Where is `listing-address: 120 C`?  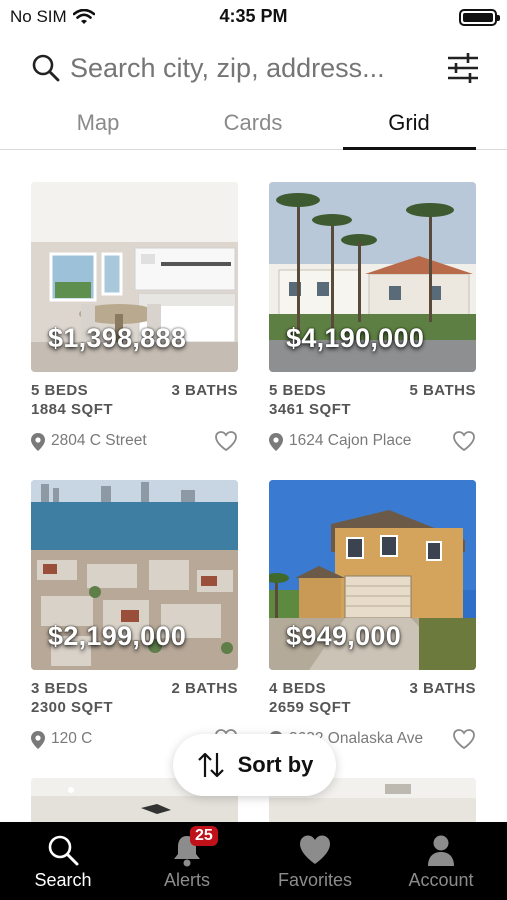 listing-address: 120 C is located at coordinates (72, 738).